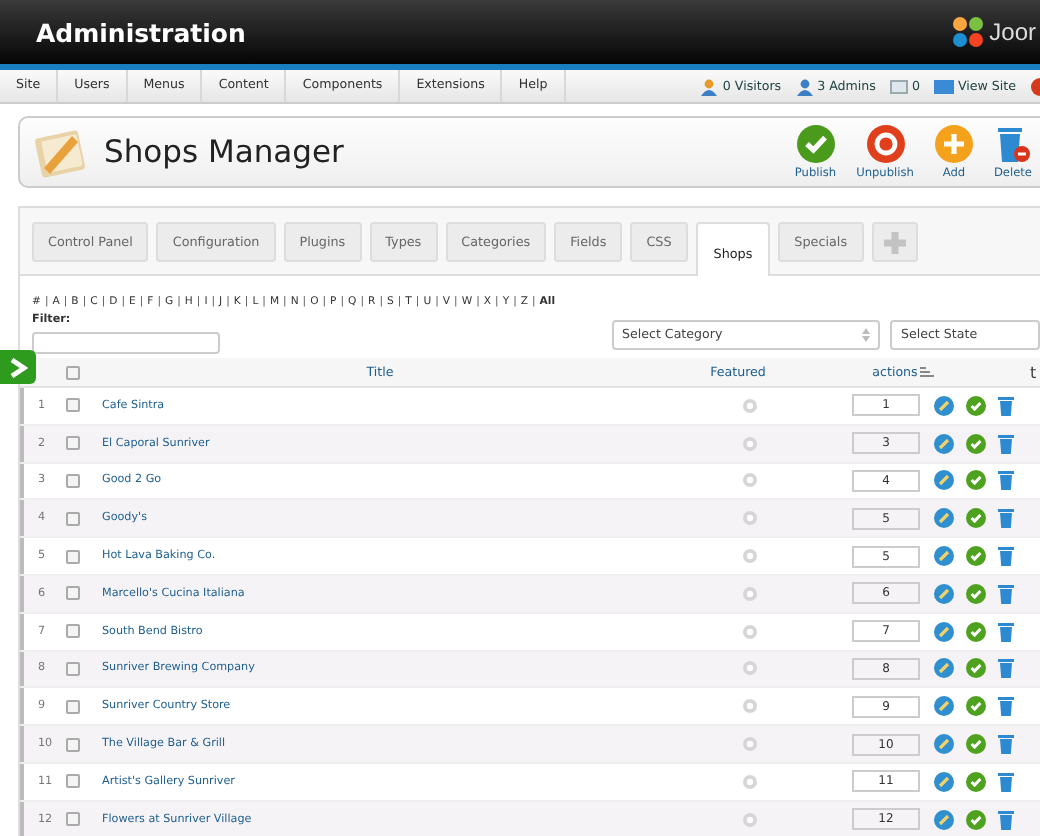 The height and width of the screenshot is (836, 1040). I want to click on logo-text: Joor, so click(1012, 32).